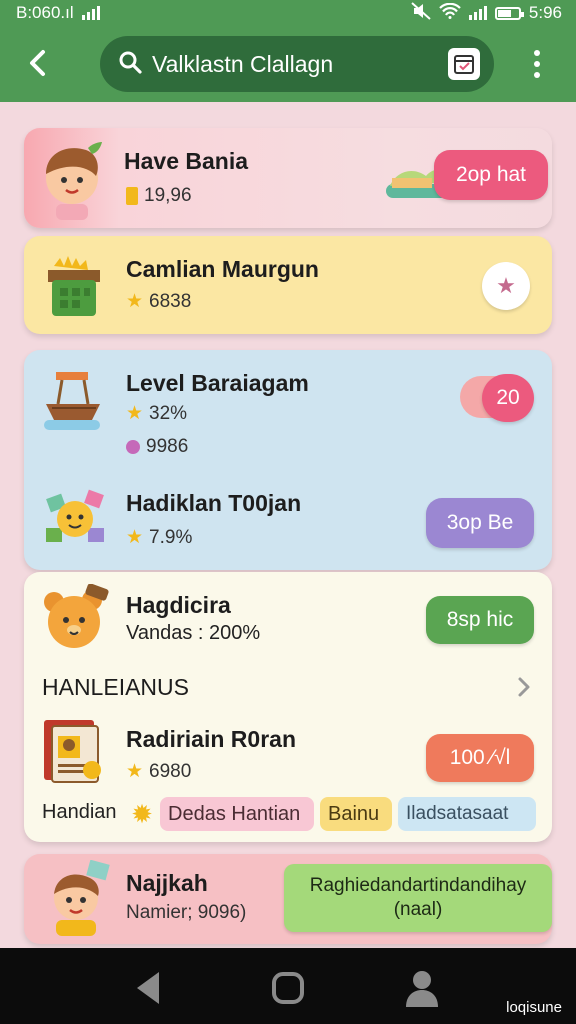 The width and height of the screenshot is (576, 1024). I want to click on signal-icon, so click(90, 13).